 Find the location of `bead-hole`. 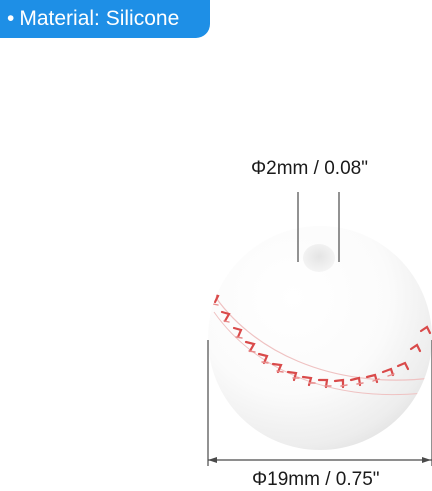

bead-hole is located at coordinates (319, 258).